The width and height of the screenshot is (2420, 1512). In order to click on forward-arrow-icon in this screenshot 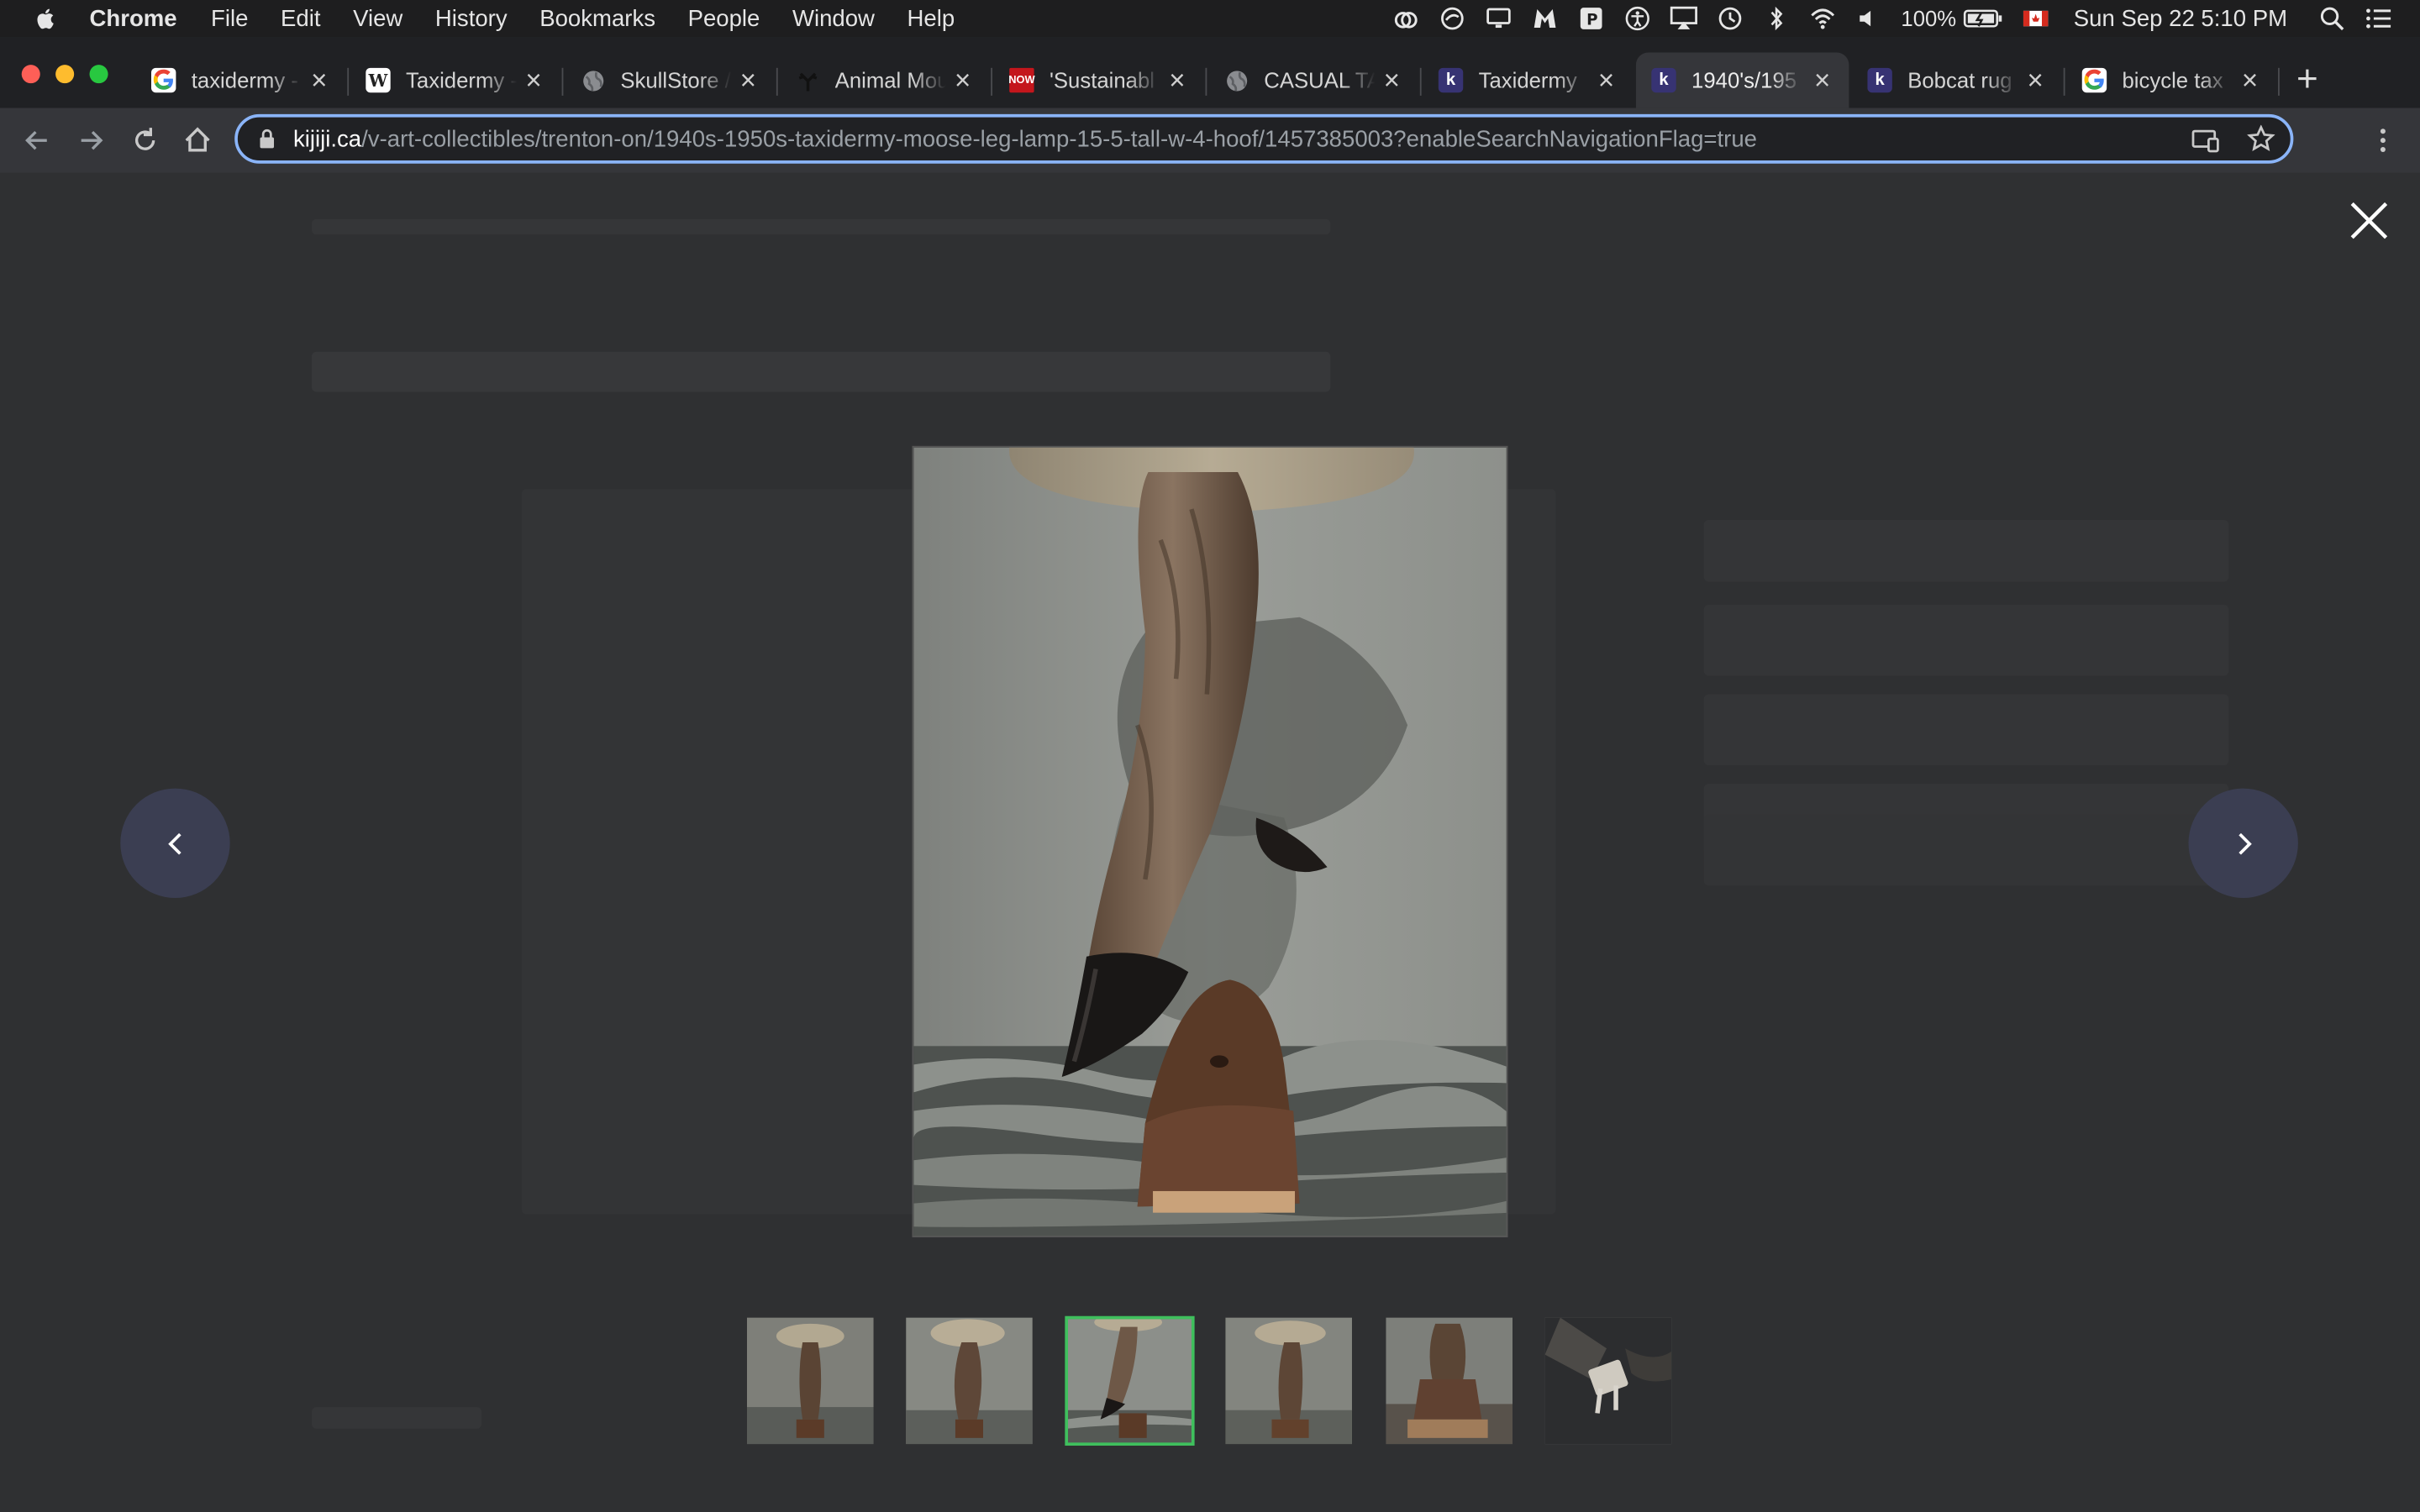, I will do `click(91, 140)`.